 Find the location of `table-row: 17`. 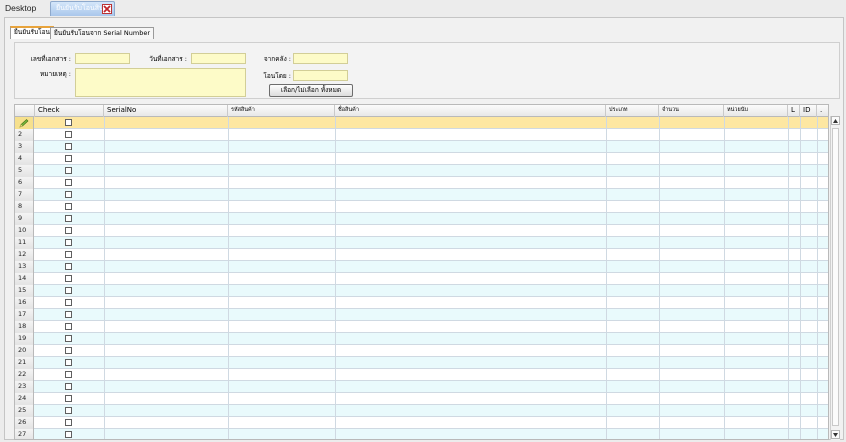

table-row: 17 is located at coordinates (421, 315).